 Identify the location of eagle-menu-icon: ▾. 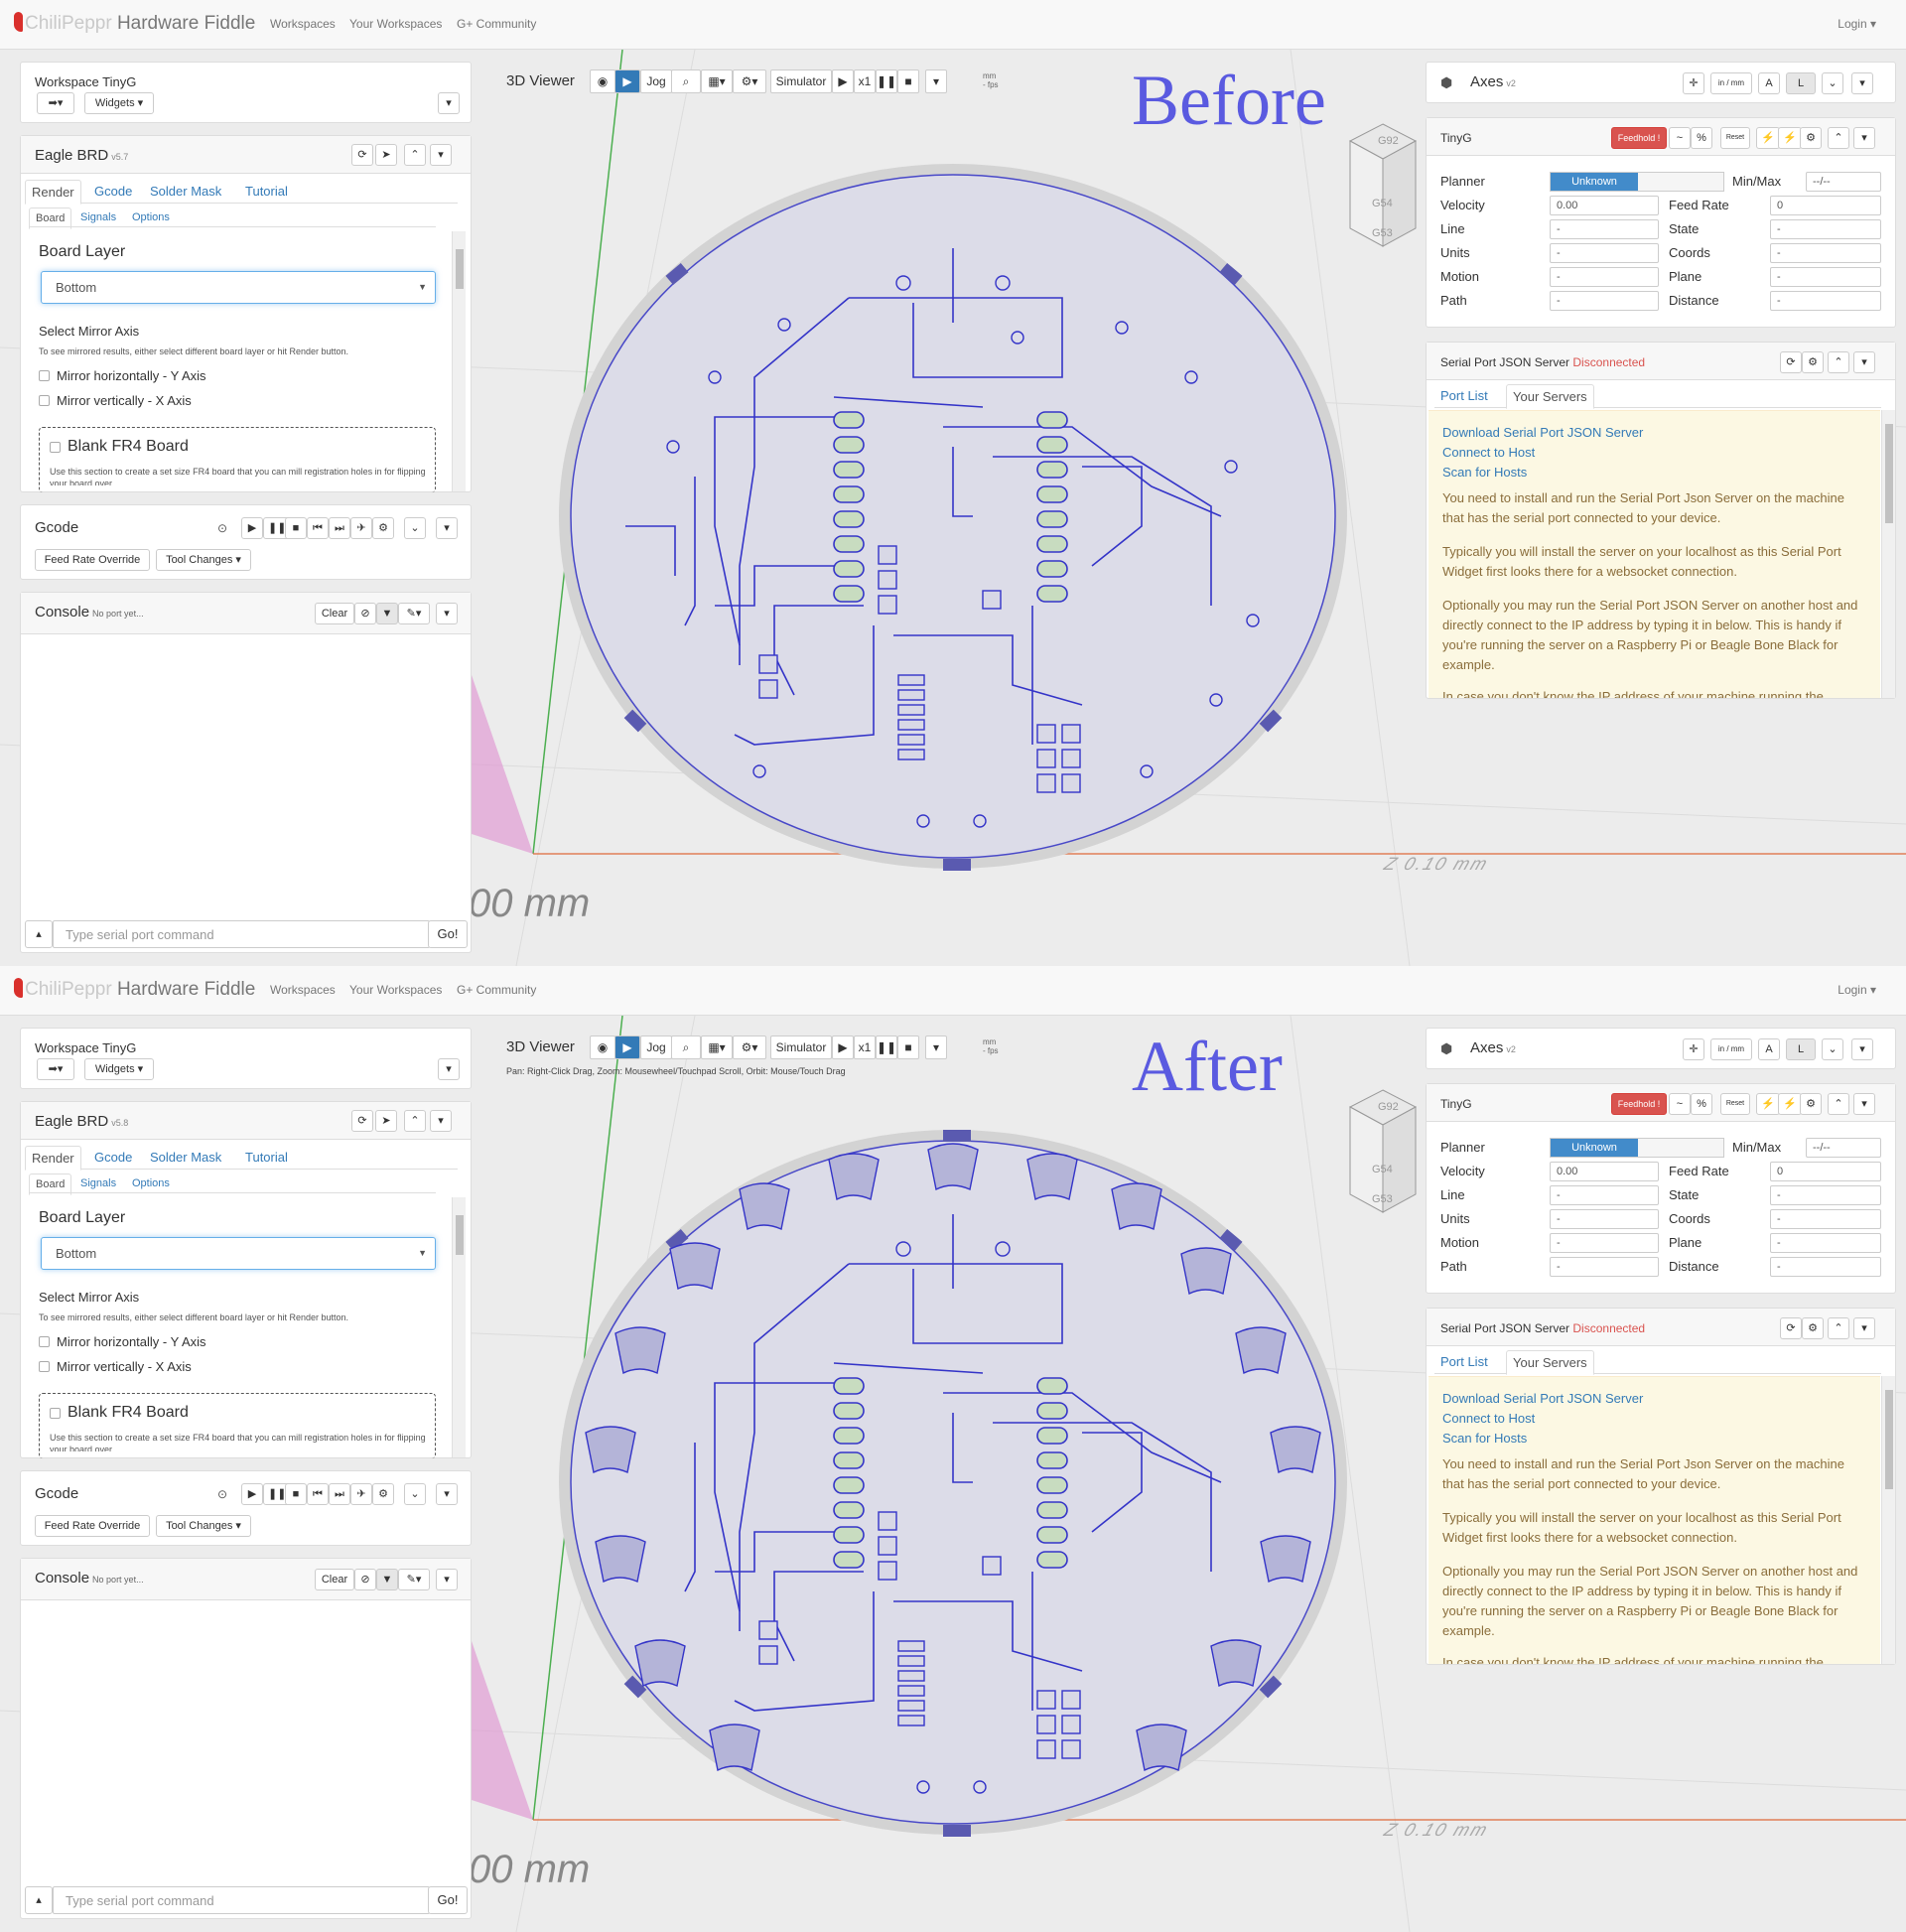
(441, 1121).